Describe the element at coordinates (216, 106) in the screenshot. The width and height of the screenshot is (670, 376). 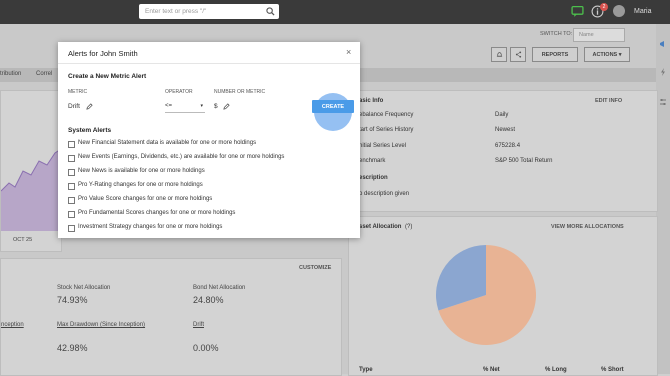
I see `number-prefix: $` at that location.